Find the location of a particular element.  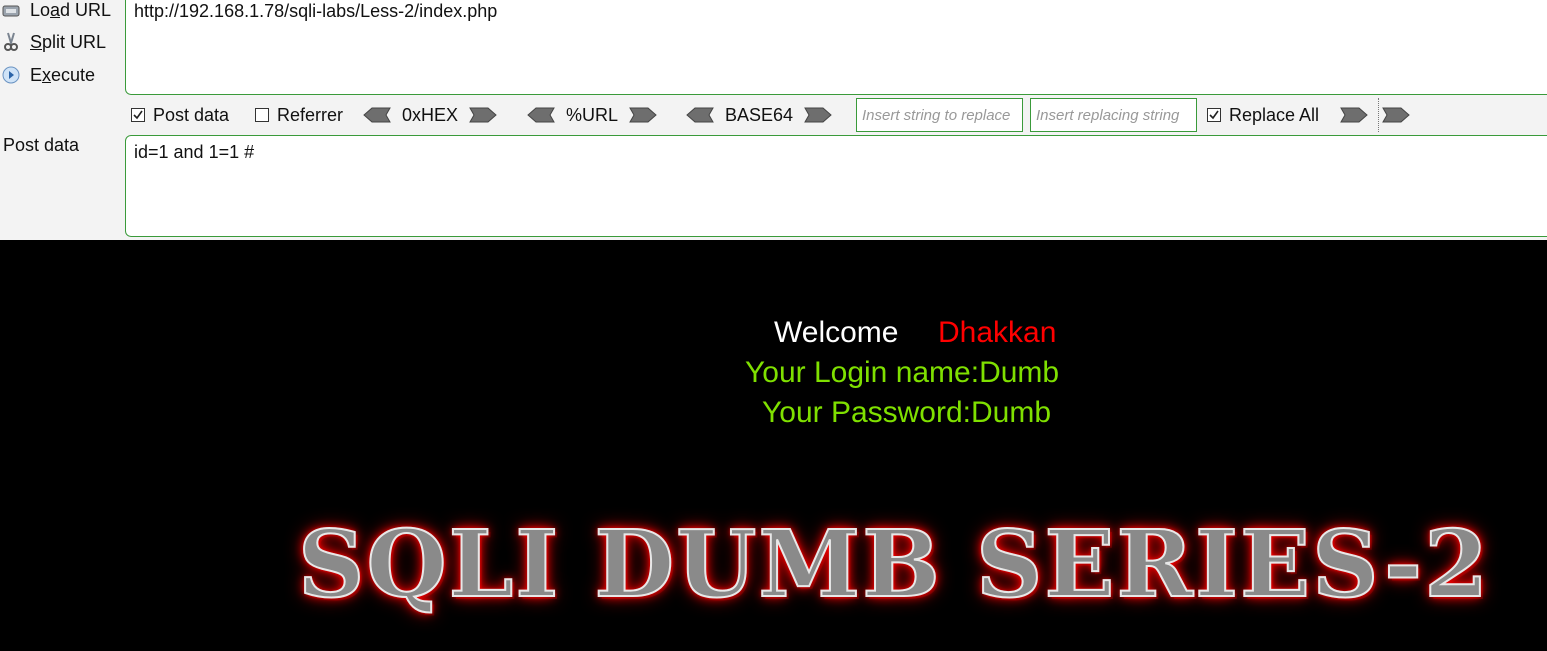

username-text: Dhakkan is located at coordinates (997, 332).